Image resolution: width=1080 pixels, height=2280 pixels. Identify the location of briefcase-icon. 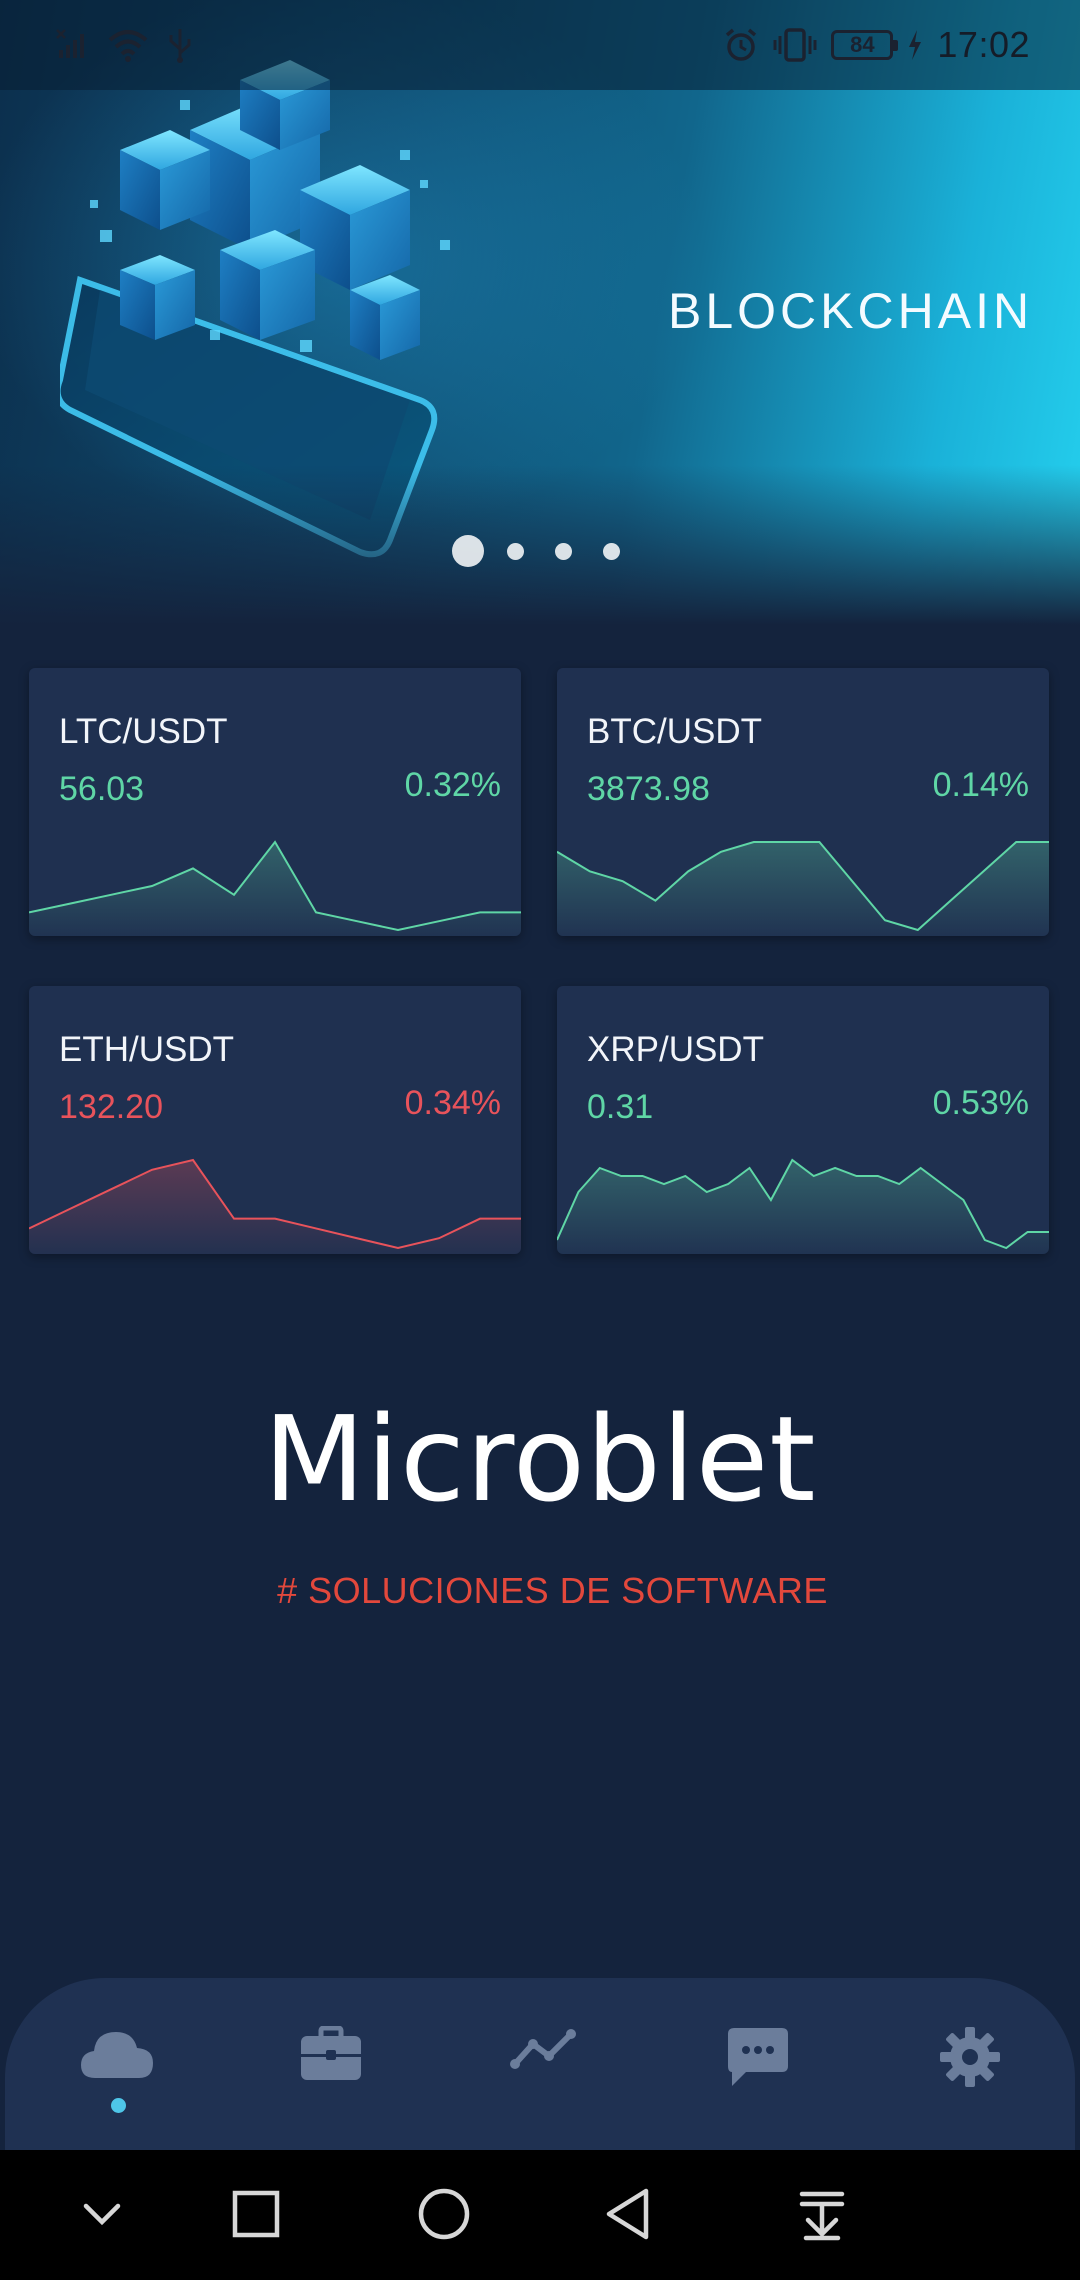
(331, 2053).